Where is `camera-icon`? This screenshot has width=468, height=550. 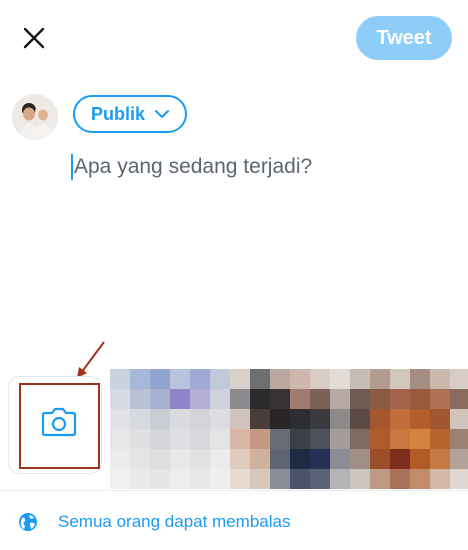
camera-icon is located at coordinates (59, 422).